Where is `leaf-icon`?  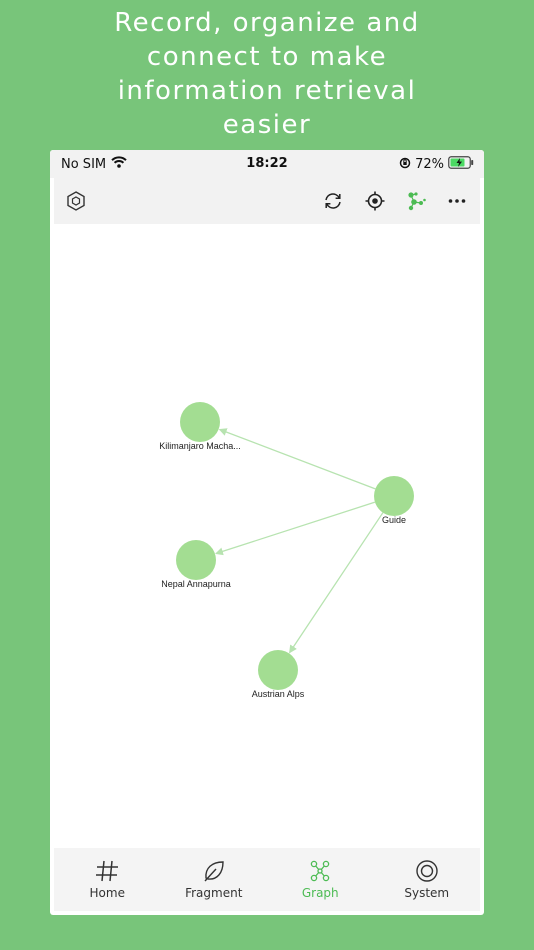 leaf-icon is located at coordinates (214, 871).